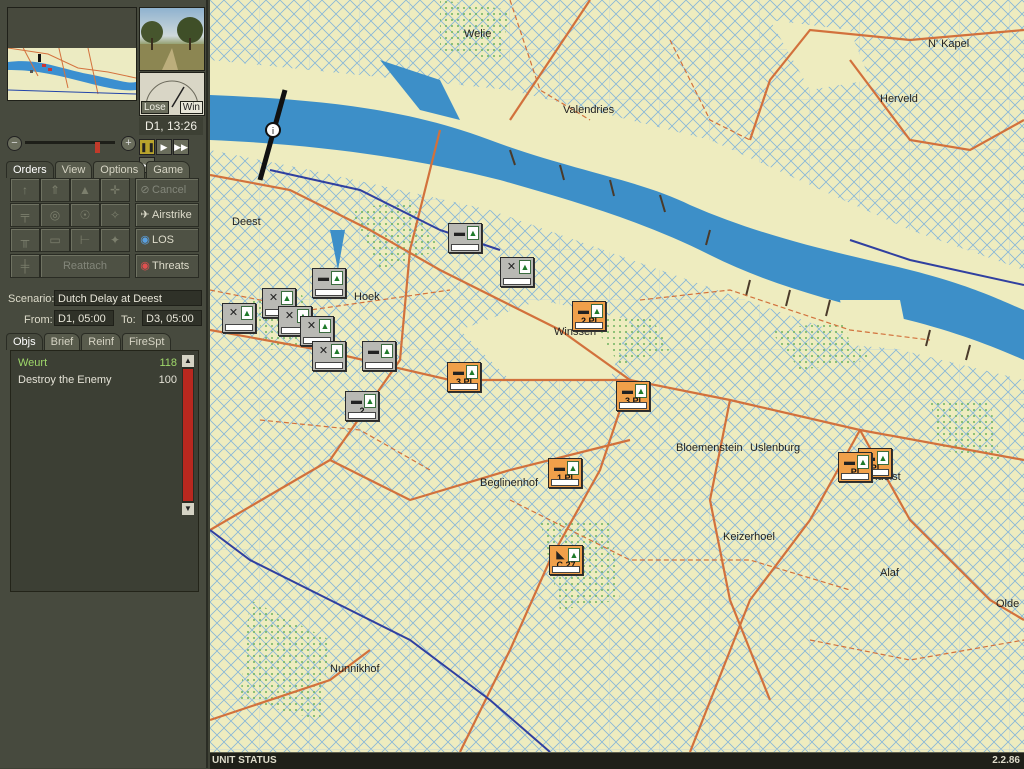  What do you see at coordinates (163, 240) in the screenshot?
I see `los-label: LOS` at bounding box center [163, 240].